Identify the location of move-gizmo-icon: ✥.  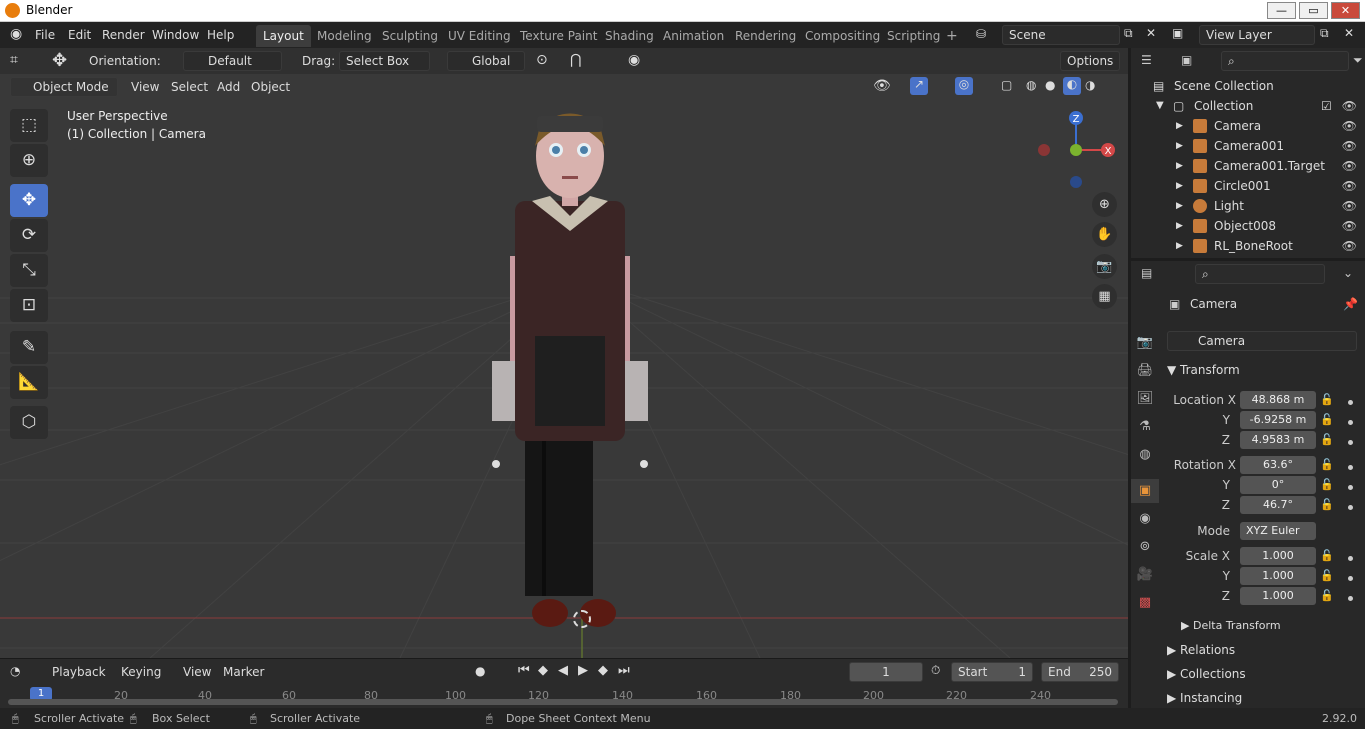
(59, 60).